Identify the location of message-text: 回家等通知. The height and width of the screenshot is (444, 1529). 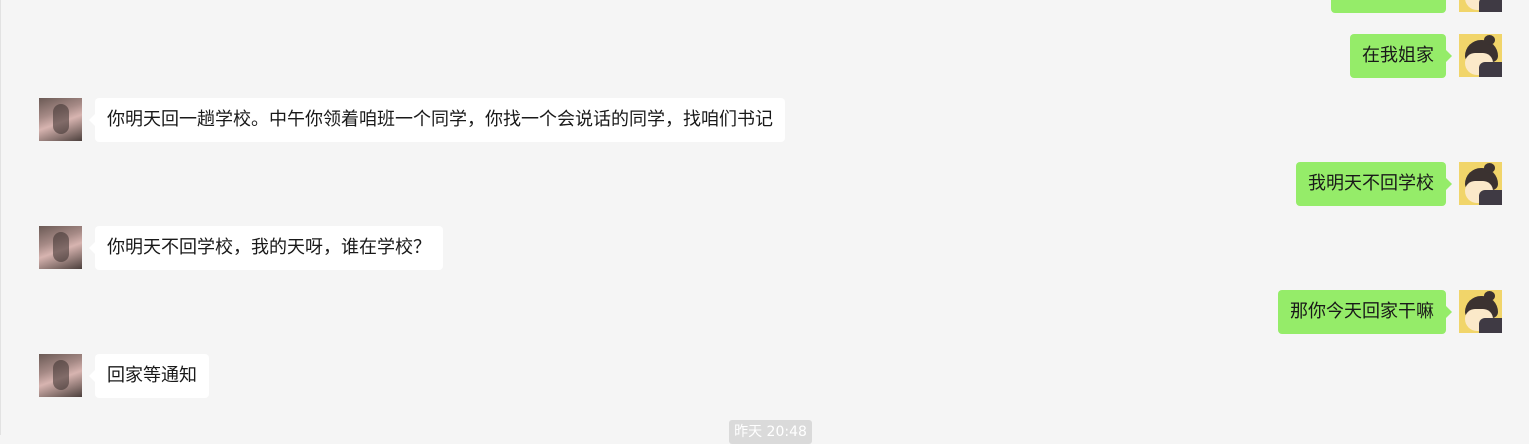
(152, 375).